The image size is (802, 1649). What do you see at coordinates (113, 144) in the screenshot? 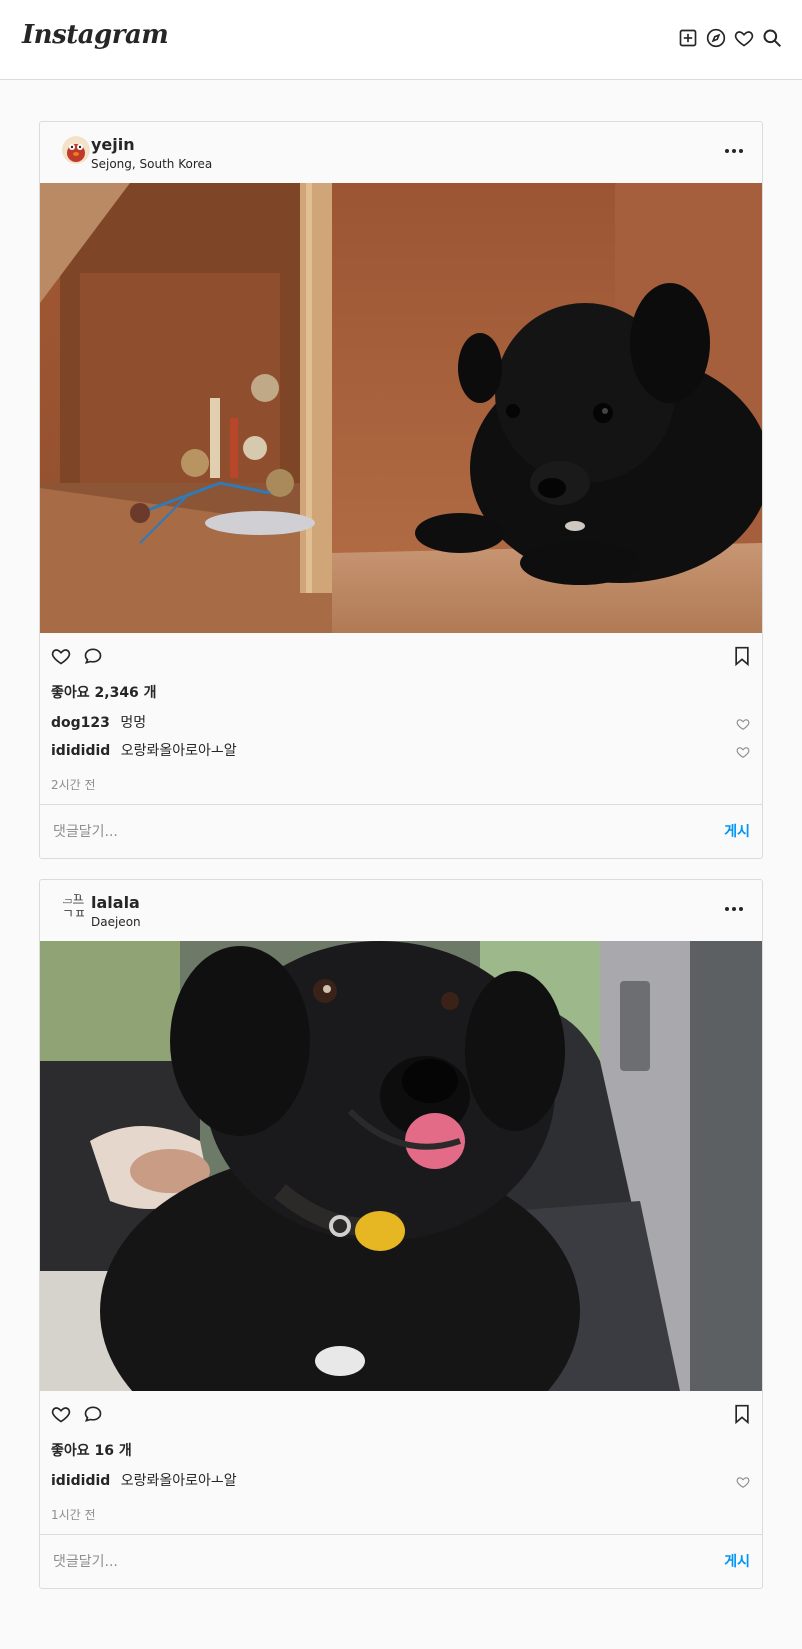
I see `post-username: yejin` at bounding box center [113, 144].